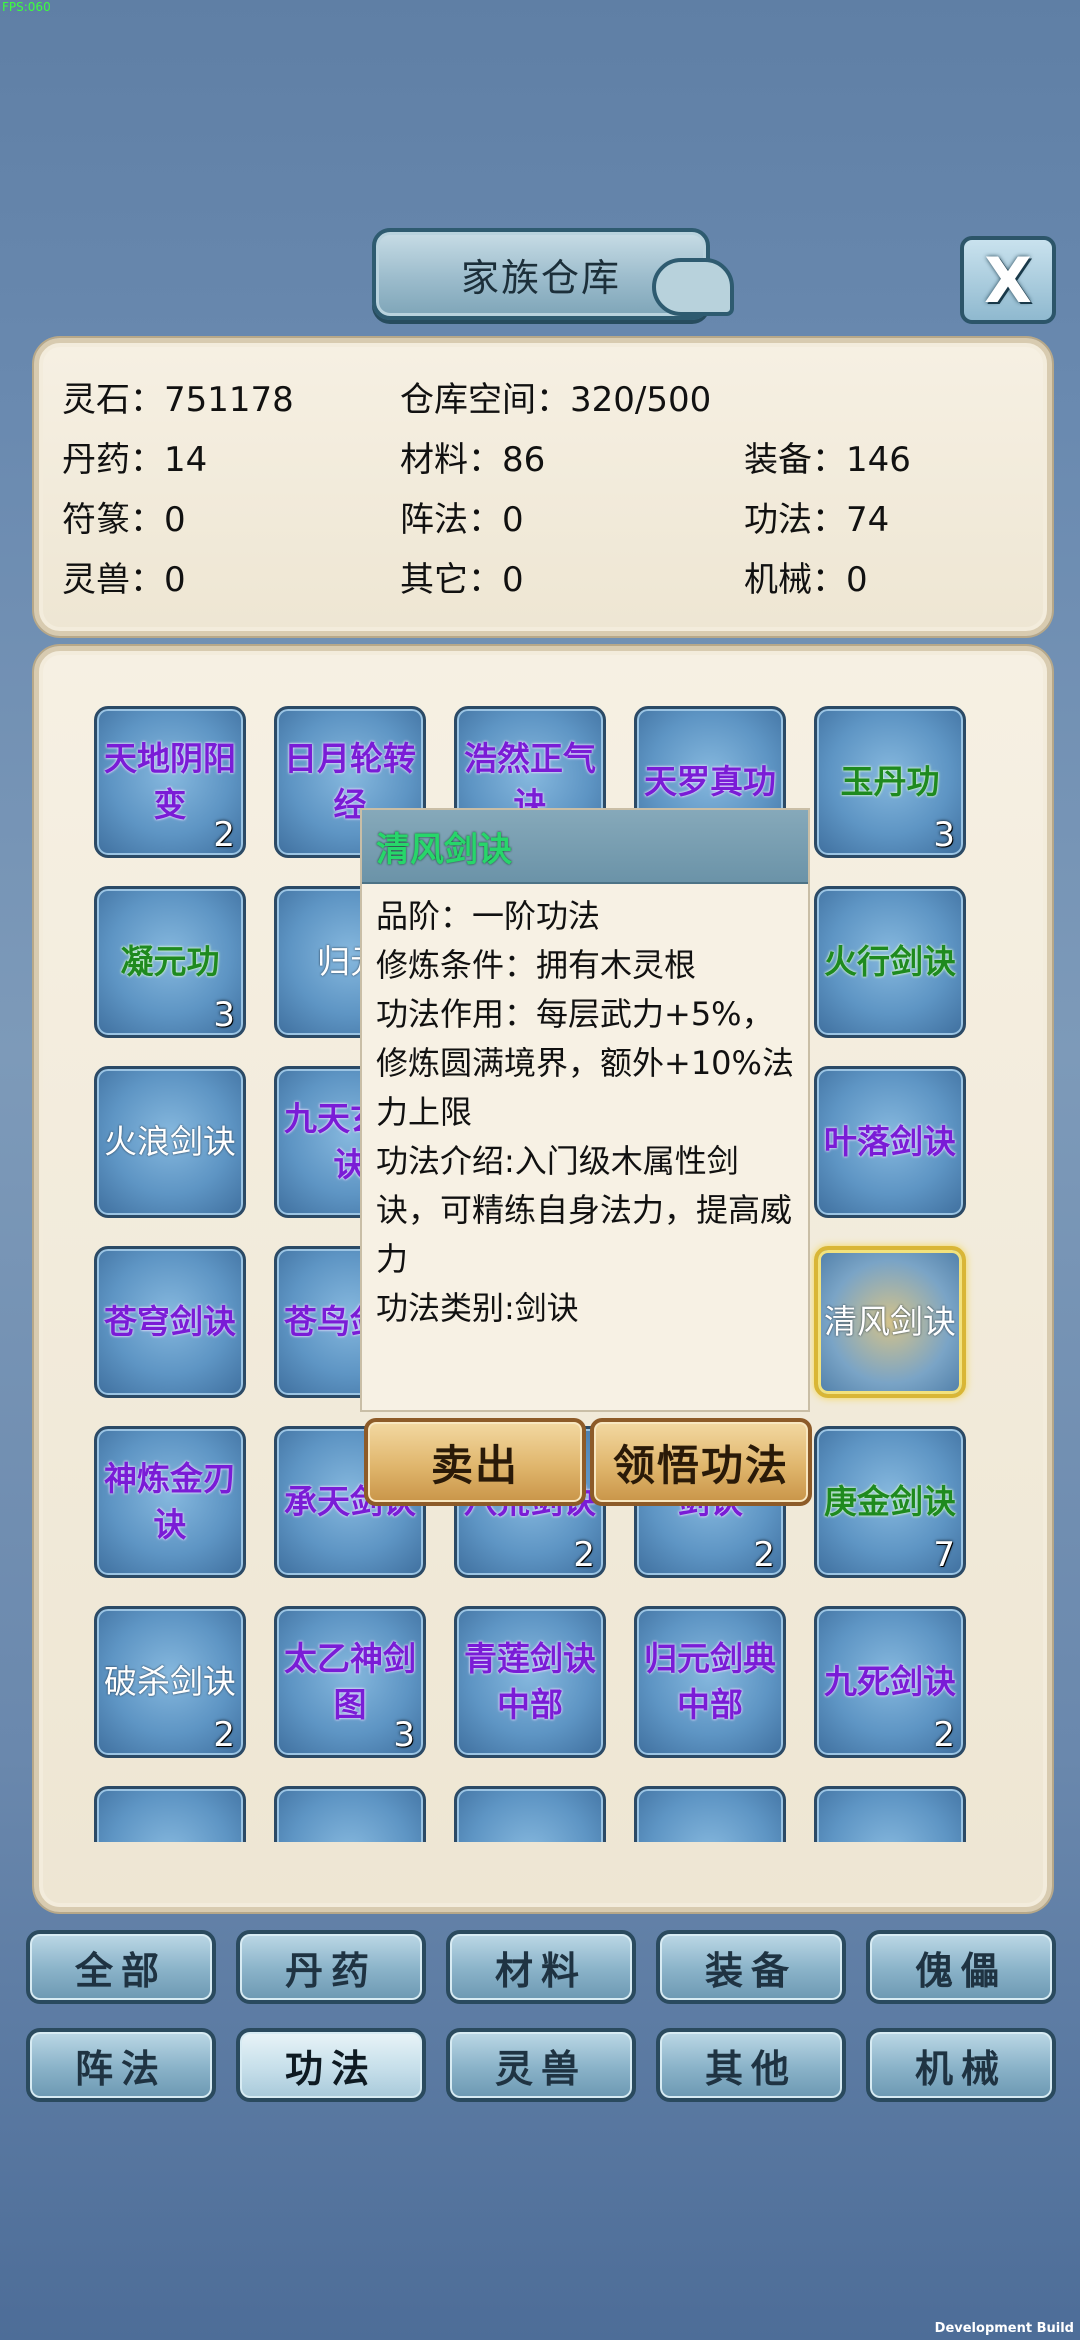 The width and height of the screenshot is (1080, 2340). I want to click on spirit-stone-stat: 灵石：751178, so click(178, 400).